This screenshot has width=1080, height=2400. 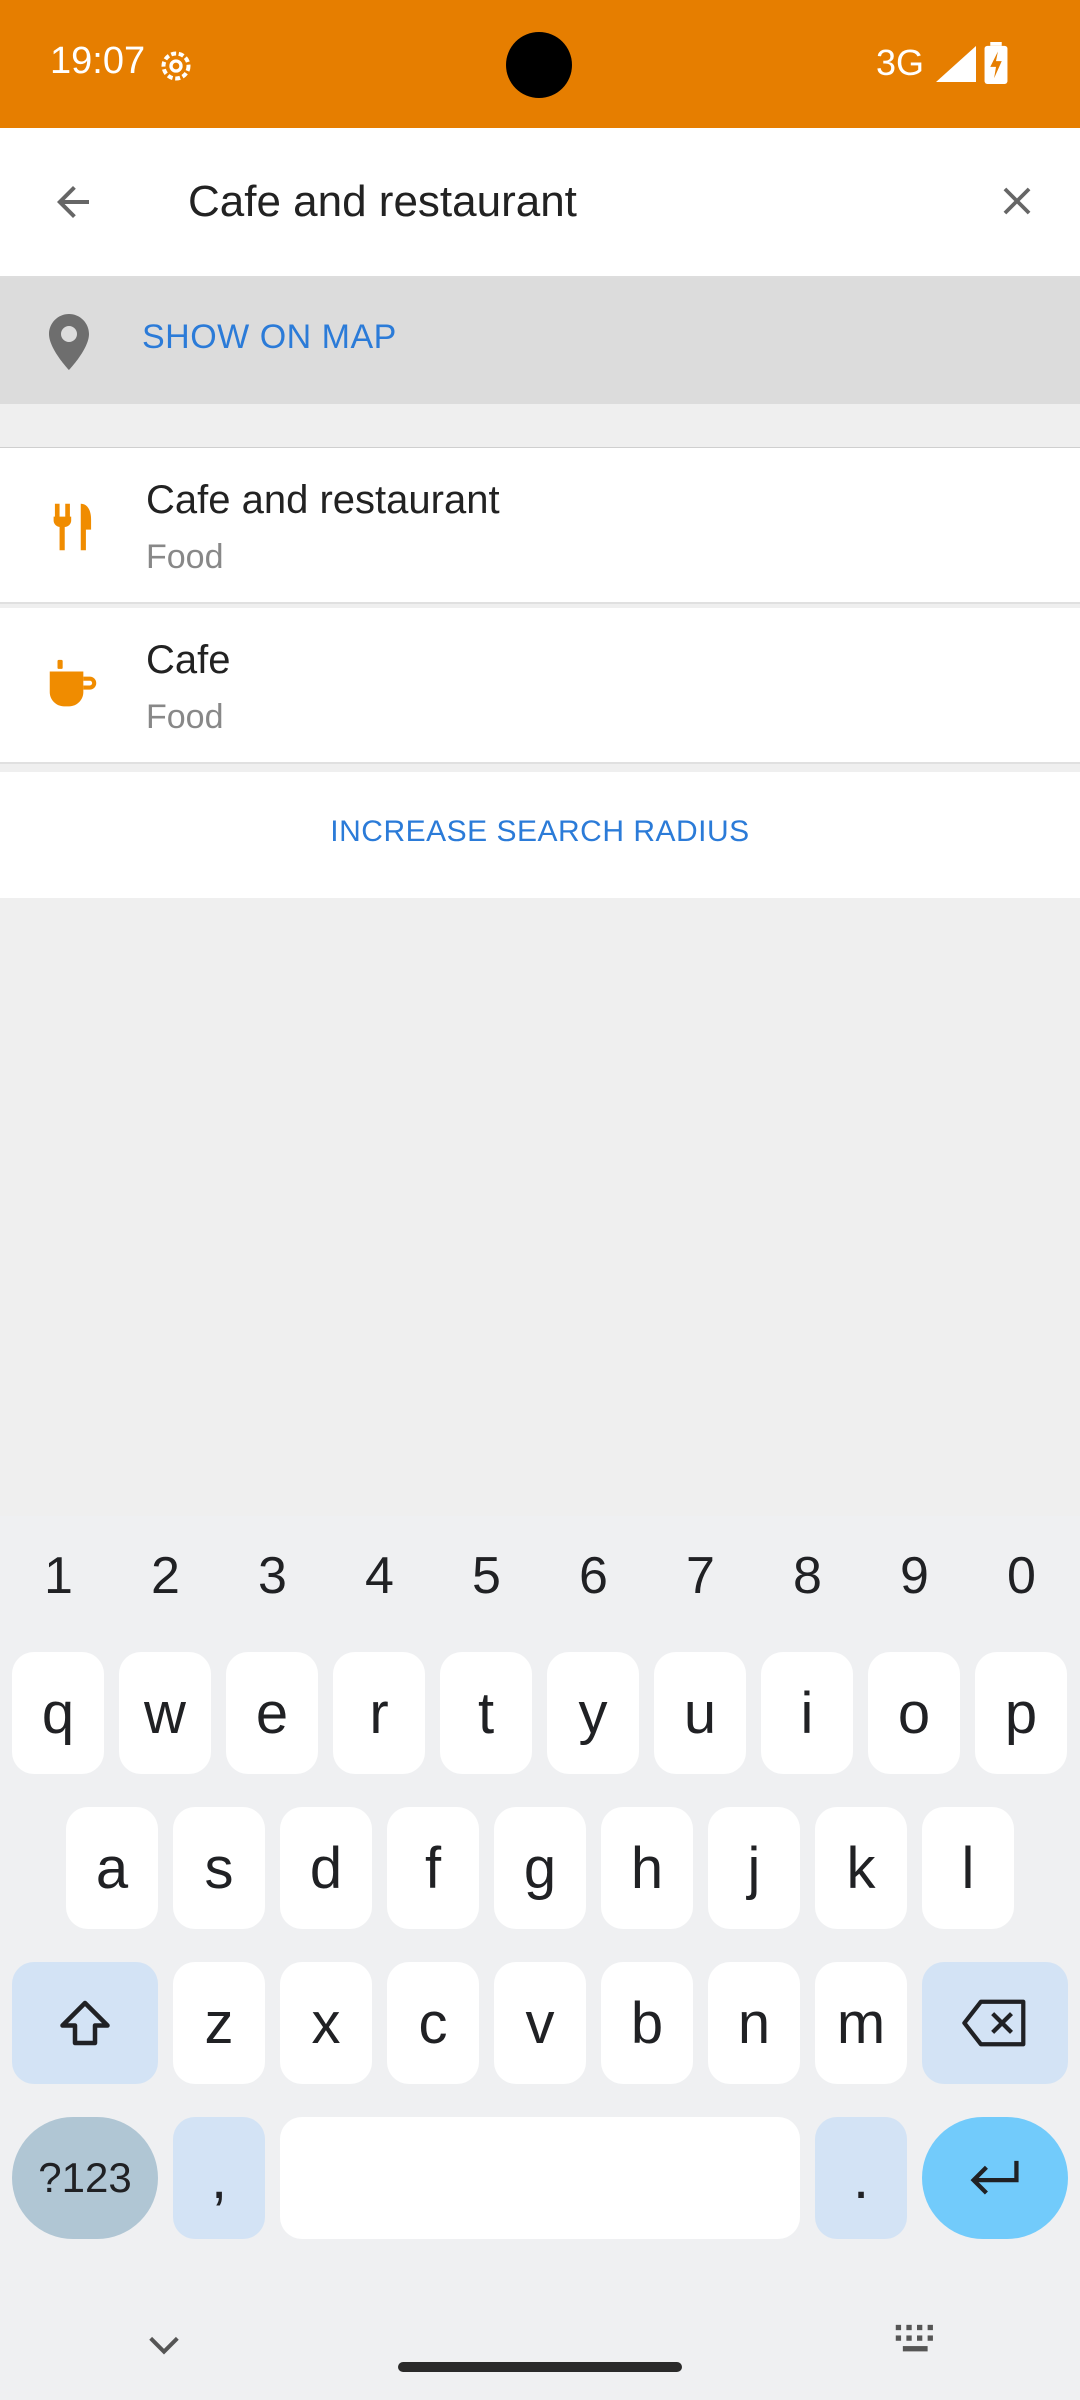 I want to click on result-title: Cafe and restaurant, so click(x=323, y=500).